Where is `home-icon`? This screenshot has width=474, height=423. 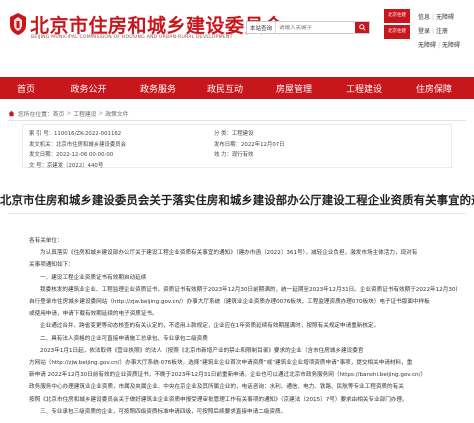 home-icon is located at coordinates (11, 113).